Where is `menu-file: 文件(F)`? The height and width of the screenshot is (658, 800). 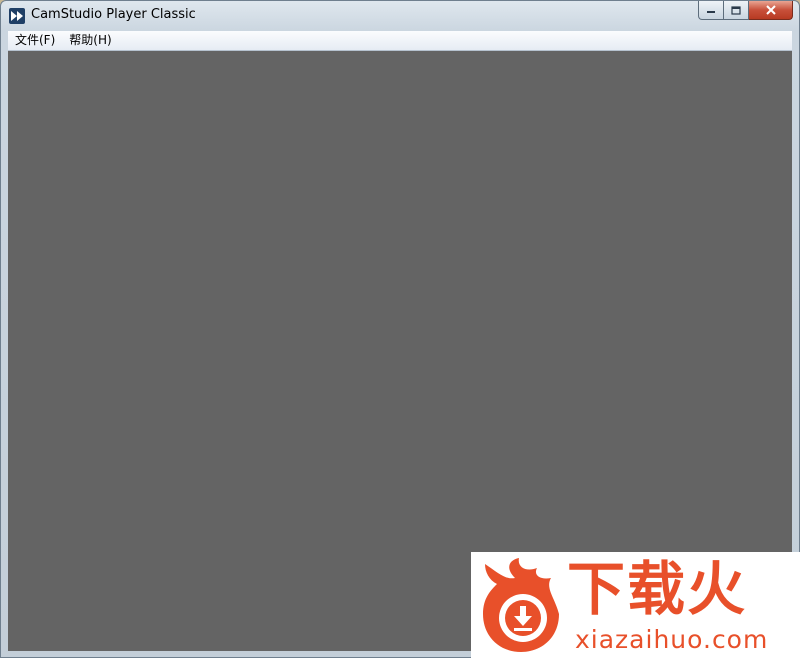 menu-file: 文件(F) is located at coordinates (35, 40).